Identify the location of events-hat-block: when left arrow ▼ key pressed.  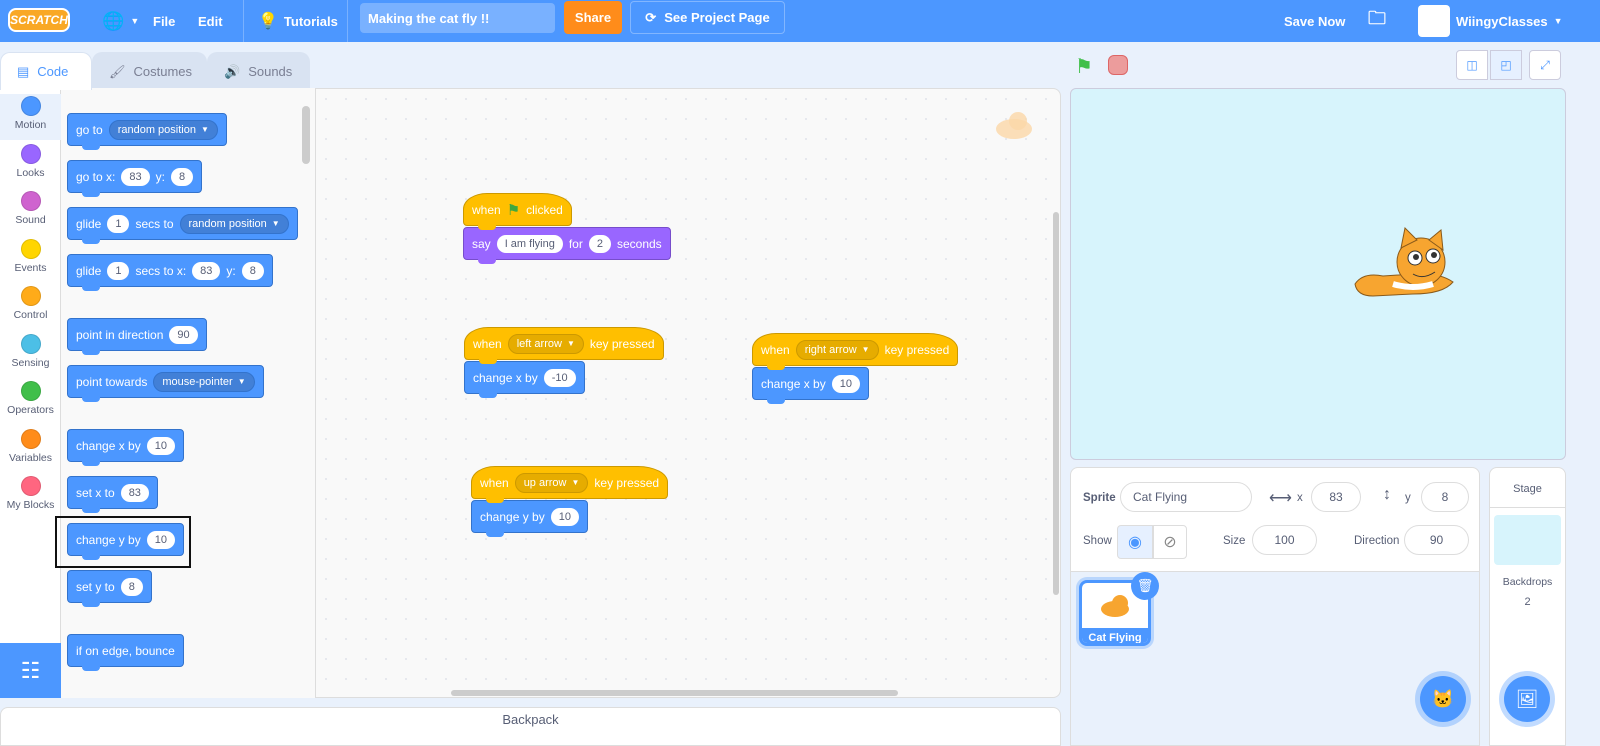
(564, 345).